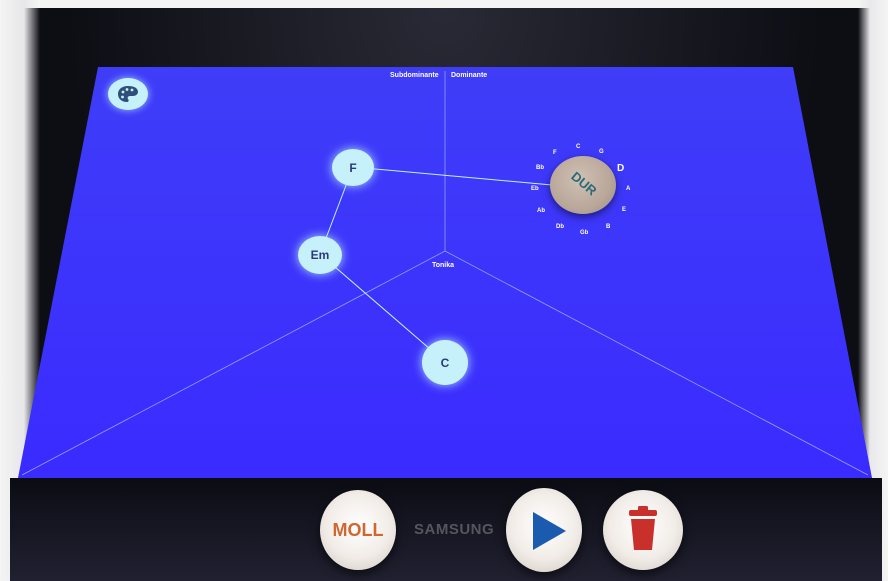 The height and width of the screenshot is (581, 888). I want to click on wheel-note-db: Db, so click(560, 227).